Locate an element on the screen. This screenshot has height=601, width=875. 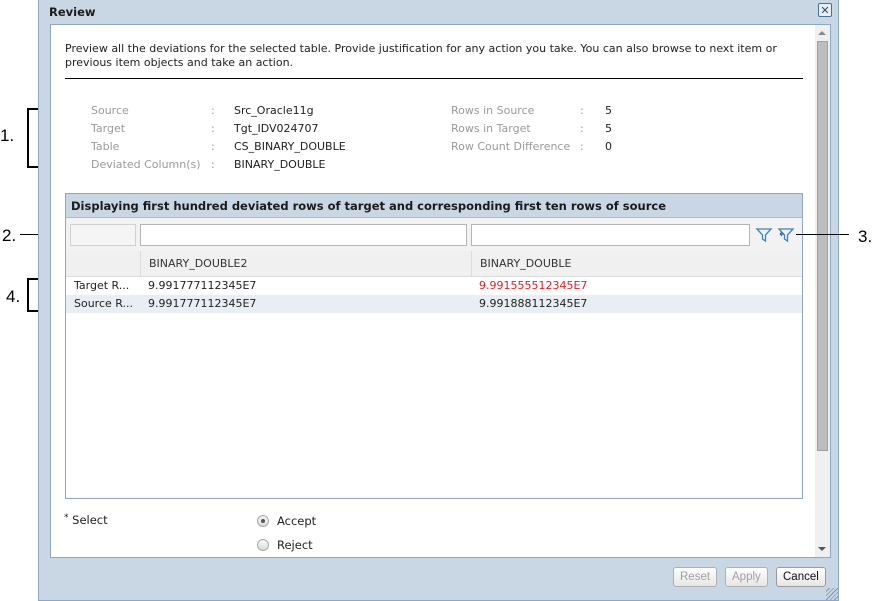
callout-4: 4. is located at coordinates (13, 296).